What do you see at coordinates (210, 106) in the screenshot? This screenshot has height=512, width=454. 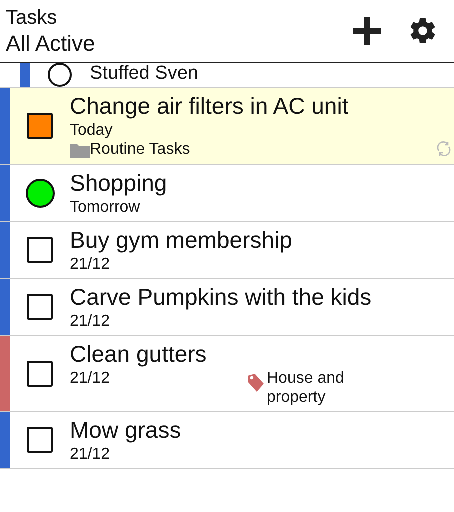 I see `task-title: Change air filters in AC unit` at bounding box center [210, 106].